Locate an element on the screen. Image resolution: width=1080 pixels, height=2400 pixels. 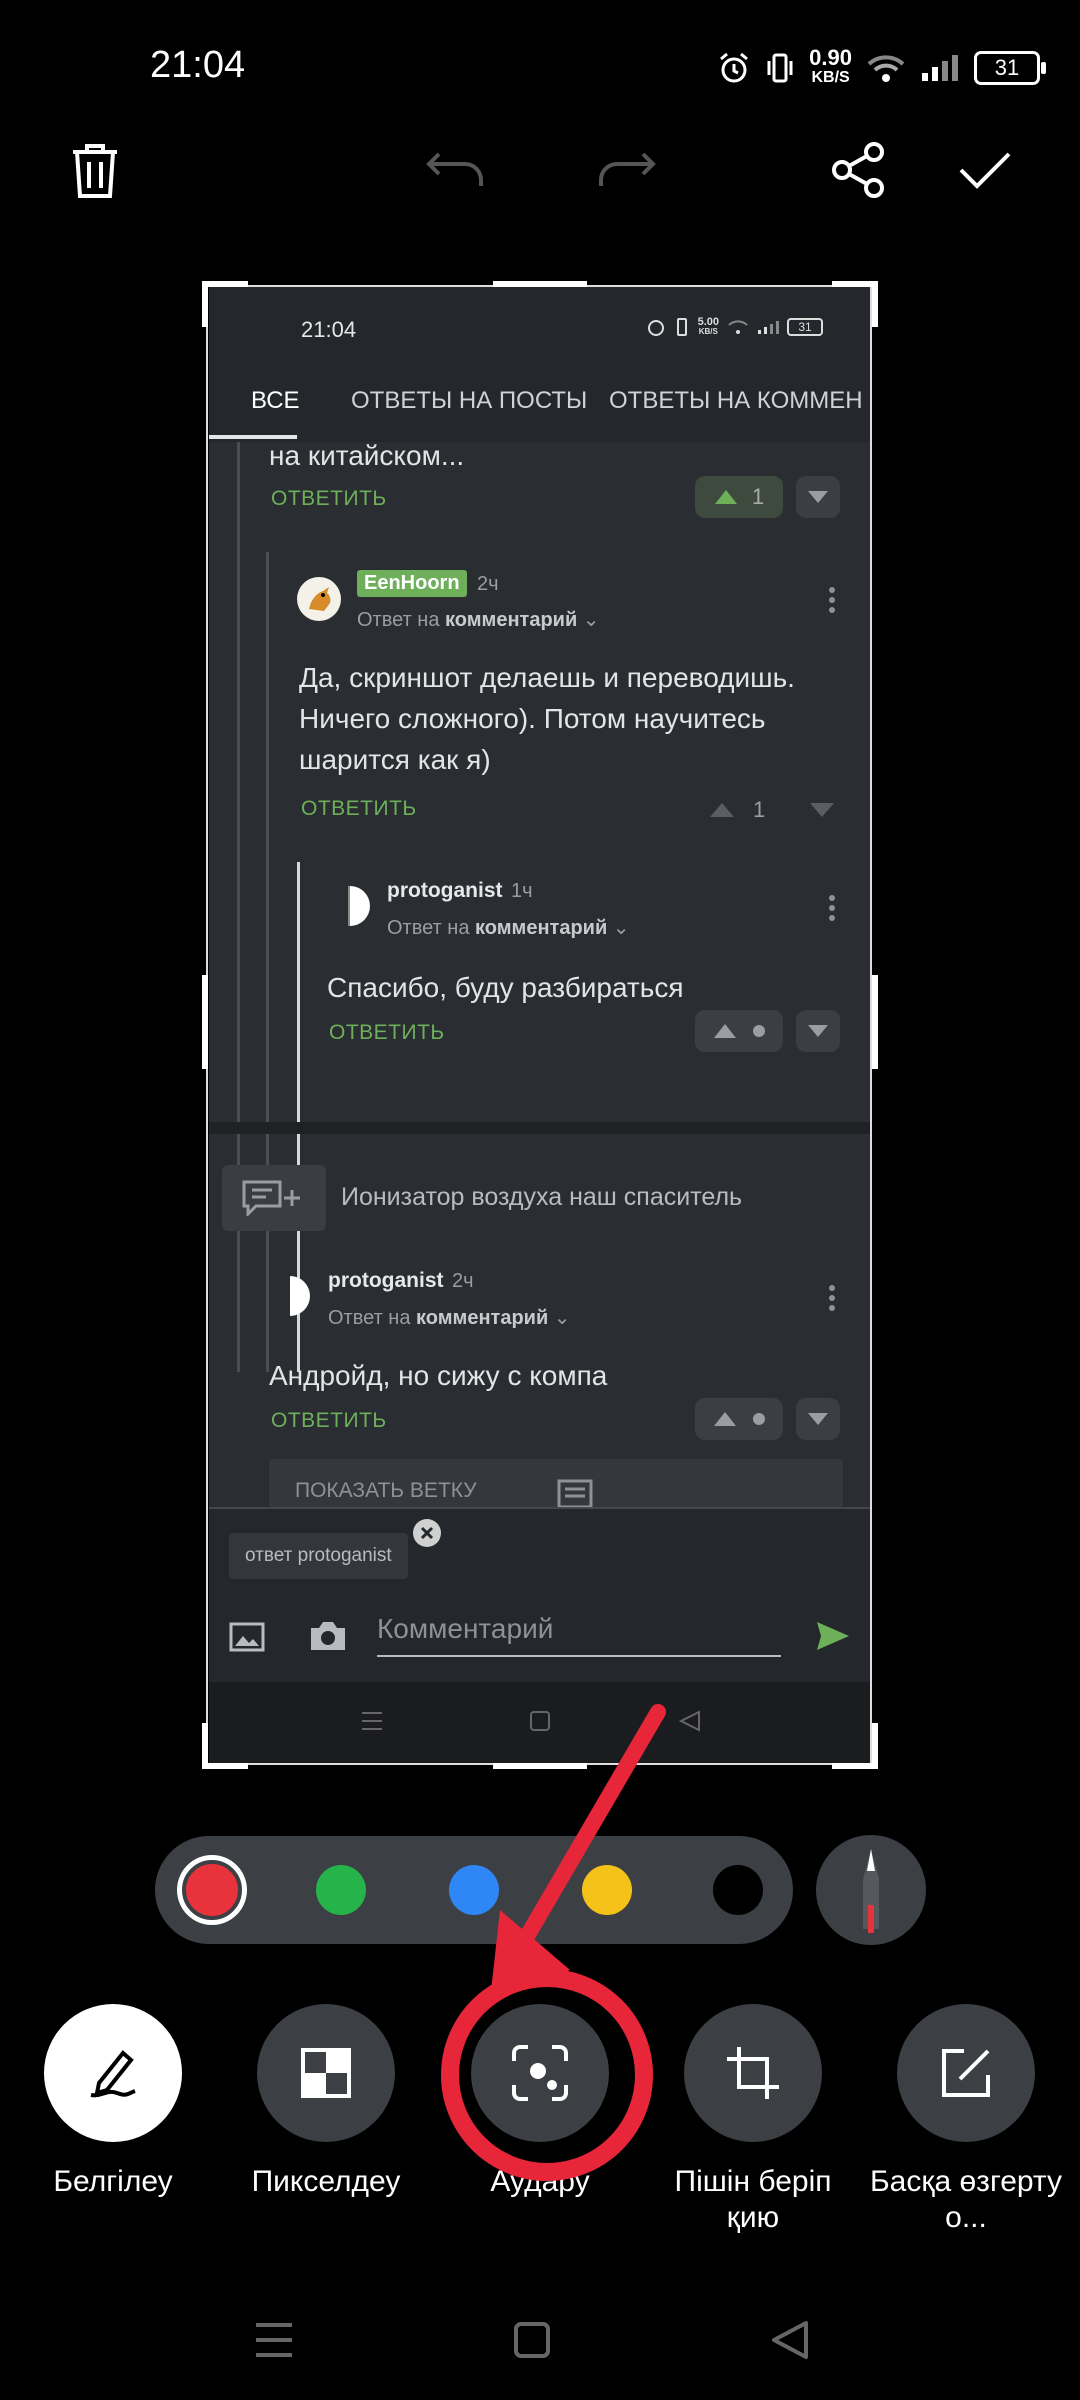
trash-icon is located at coordinates (95, 171).